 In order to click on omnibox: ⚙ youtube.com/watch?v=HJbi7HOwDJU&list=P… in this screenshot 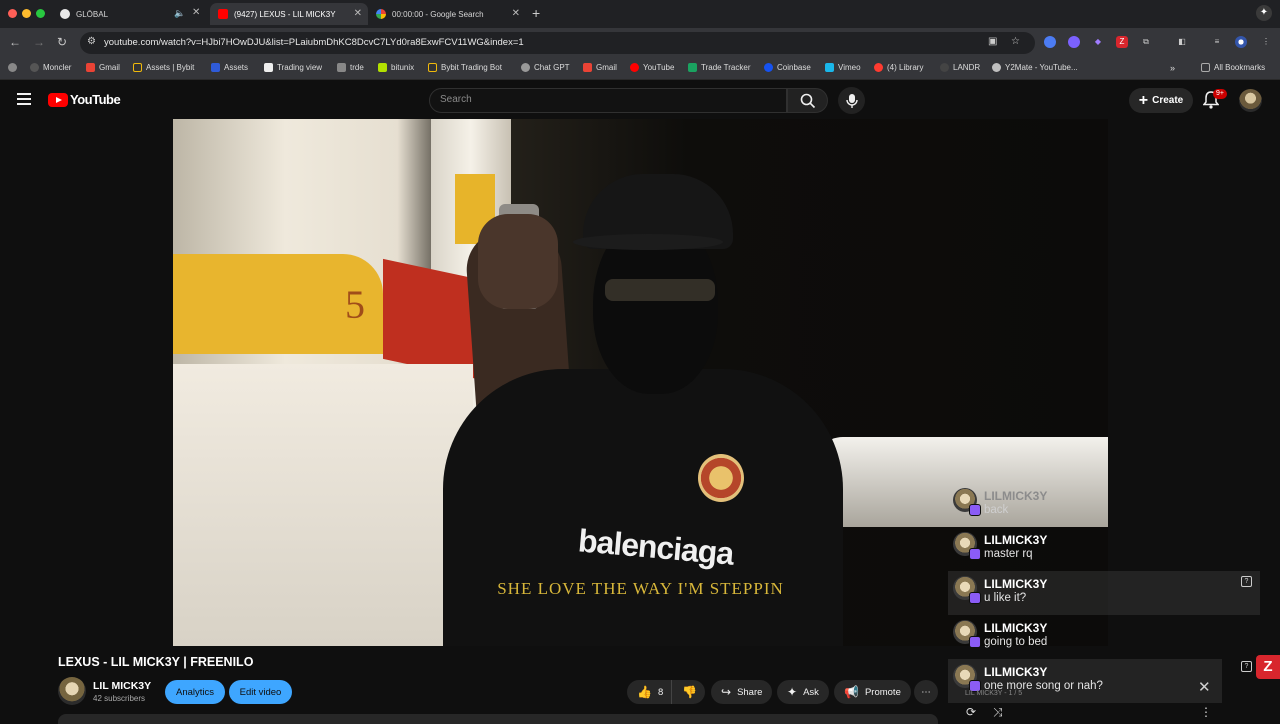, I will do `click(557, 43)`.